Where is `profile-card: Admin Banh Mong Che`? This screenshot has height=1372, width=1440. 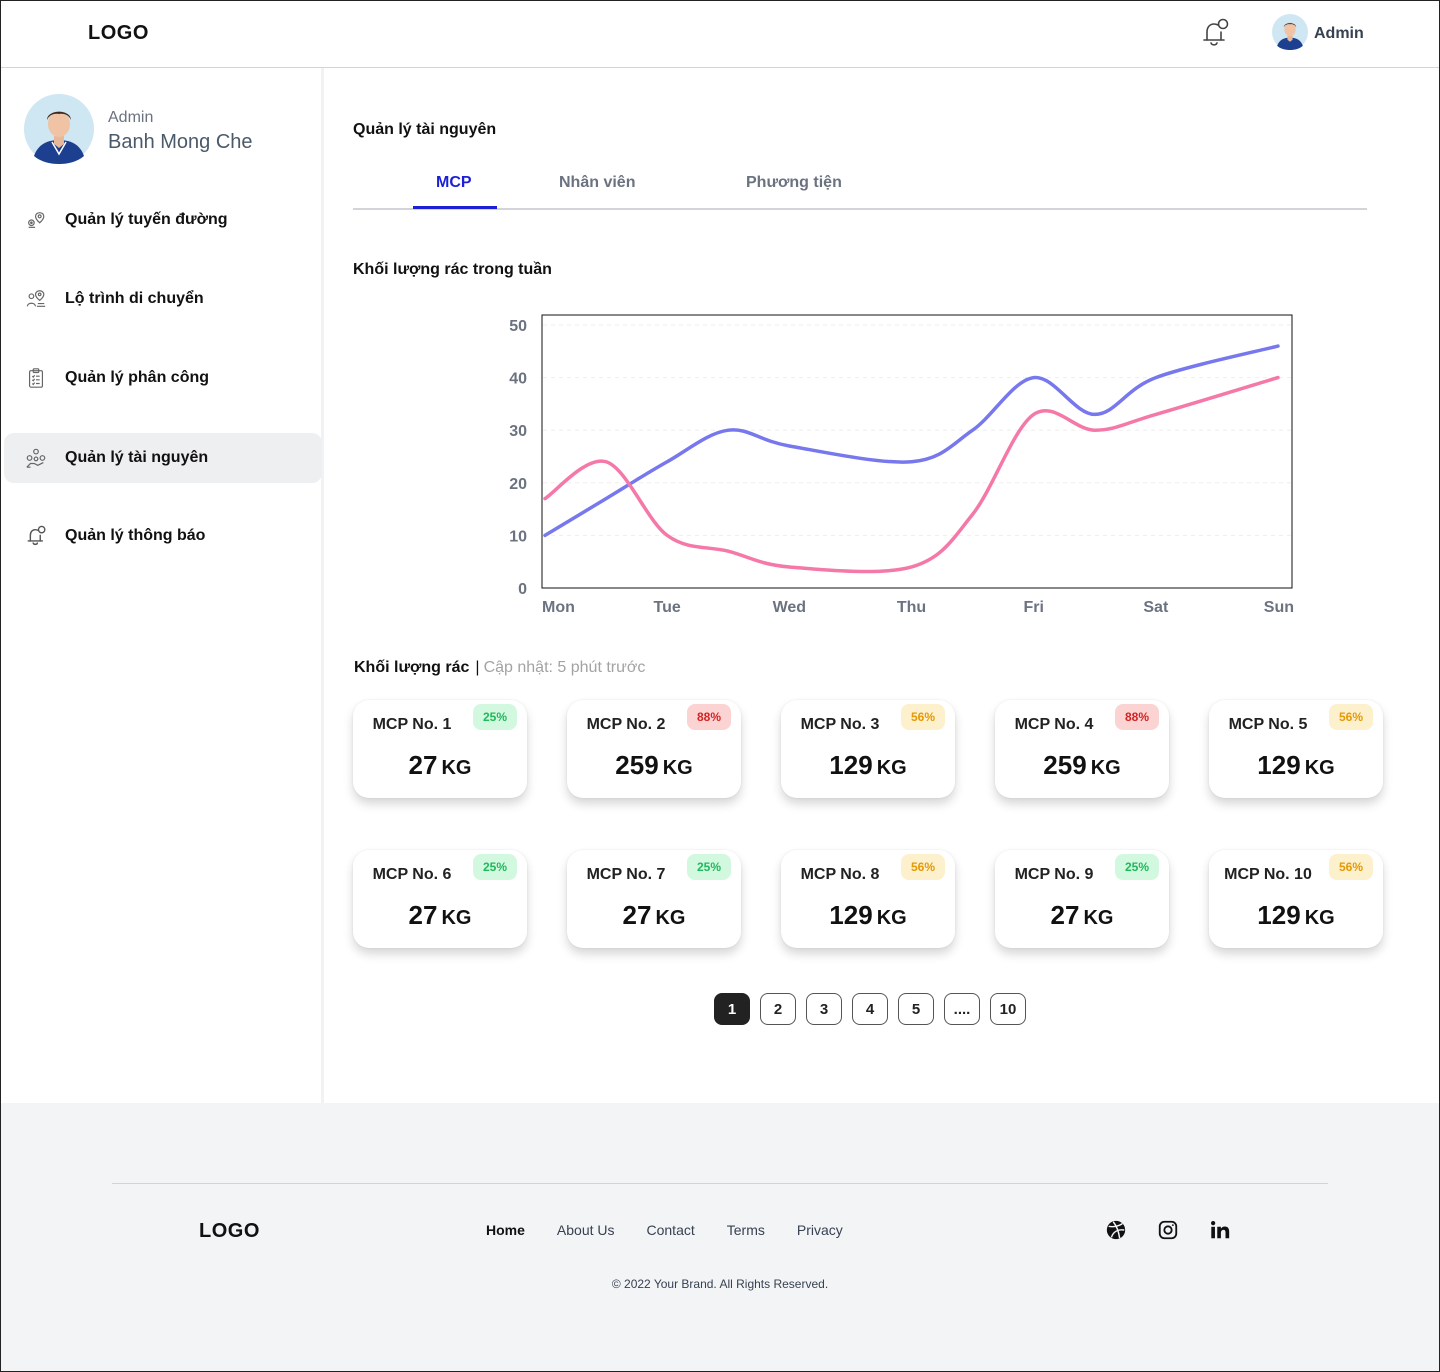
profile-card: Admin Banh Mong Che is located at coordinates (138, 131).